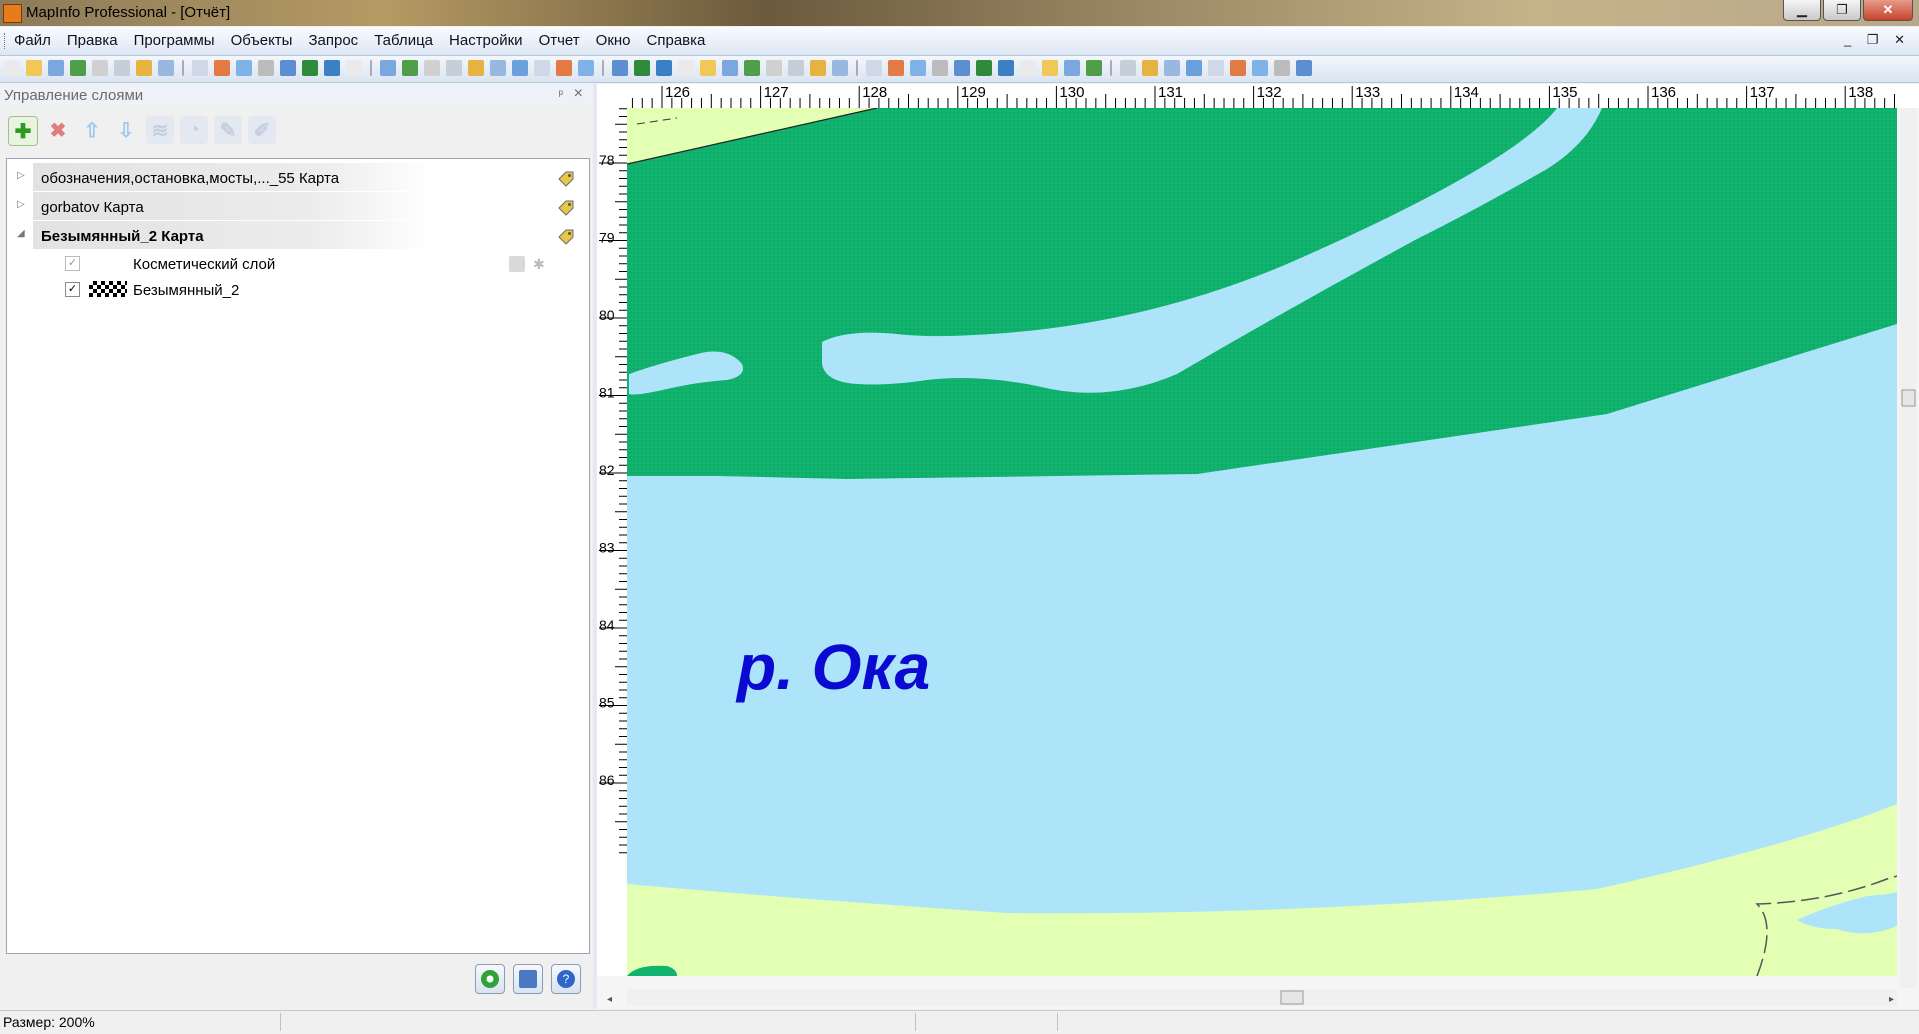 Image resolution: width=1919 pixels, height=1034 pixels. Describe the element at coordinates (1877, 40) in the screenshot. I see `mdi-window-controls: _ ❐ ✕` at that location.